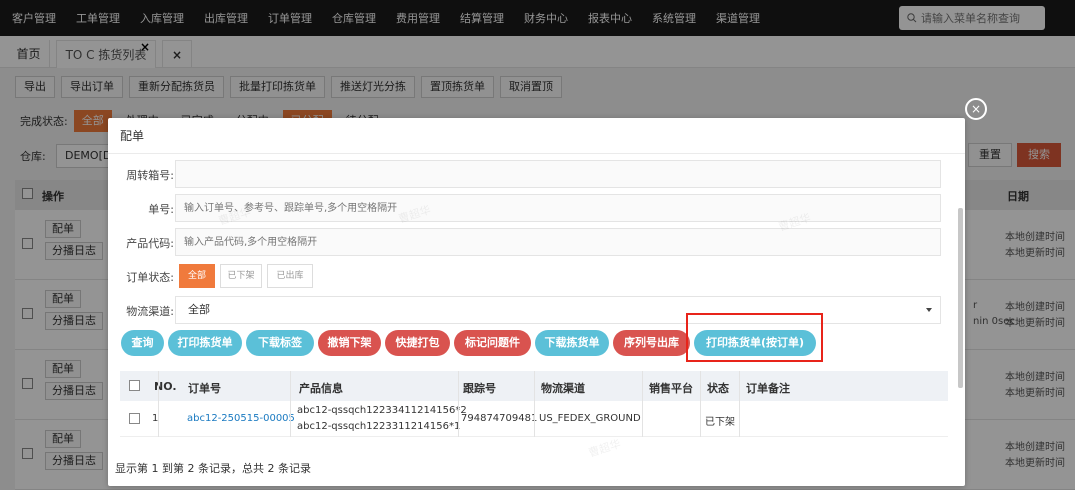  What do you see at coordinates (558, 208) in the screenshot?
I see `order-input` at bounding box center [558, 208].